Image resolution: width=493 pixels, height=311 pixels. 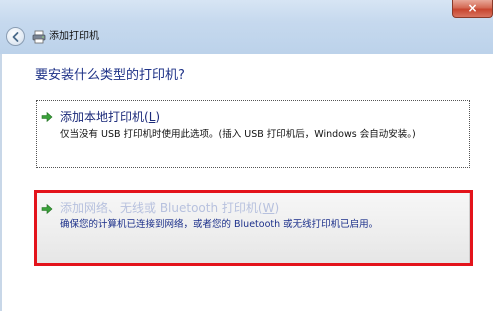 What do you see at coordinates (158, 117) in the screenshot?
I see `option-local-title-end: )` at bounding box center [158, 117].